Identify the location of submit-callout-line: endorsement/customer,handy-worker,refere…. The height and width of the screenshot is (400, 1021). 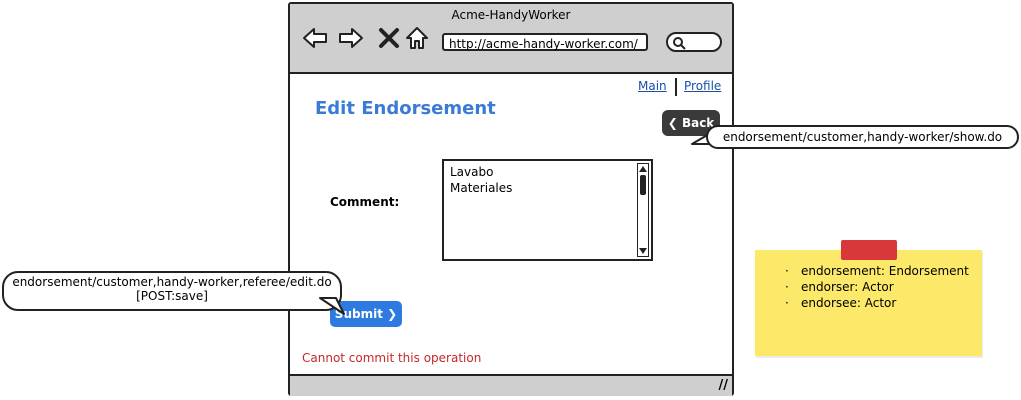
(172, 282).